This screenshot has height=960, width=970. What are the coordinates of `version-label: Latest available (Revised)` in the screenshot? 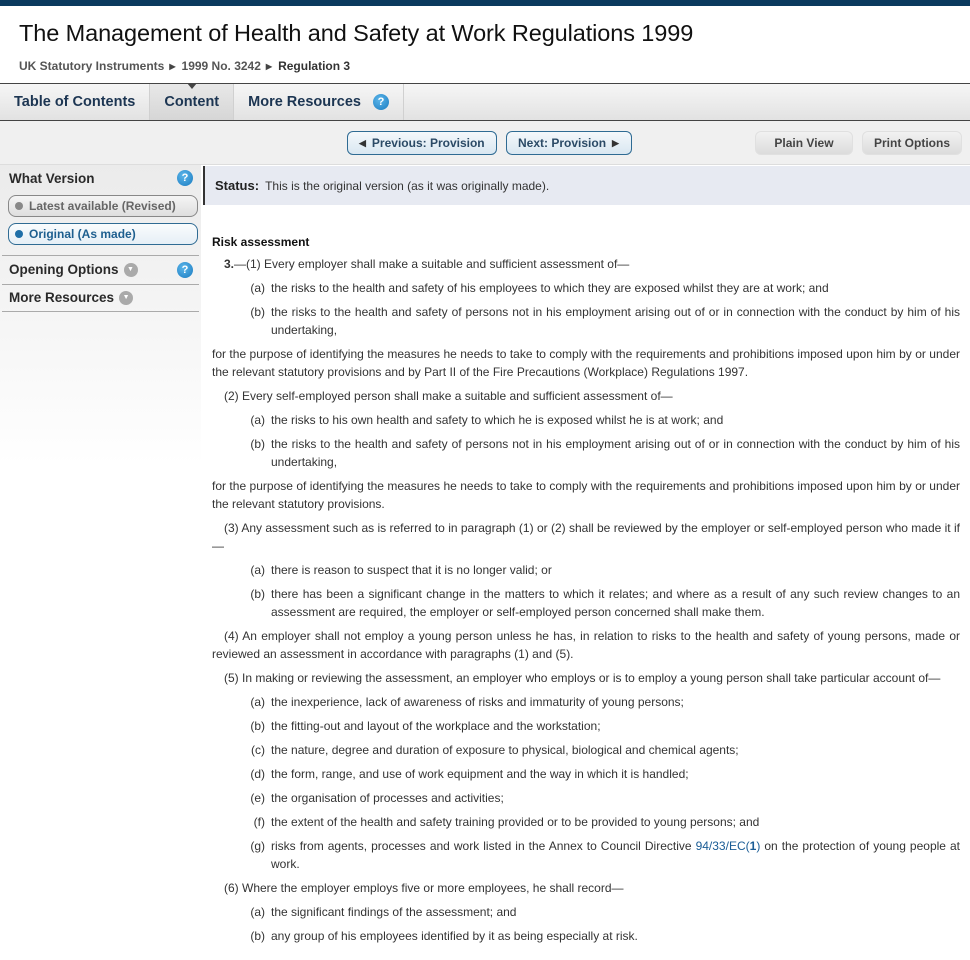 It's located at (102, 206).